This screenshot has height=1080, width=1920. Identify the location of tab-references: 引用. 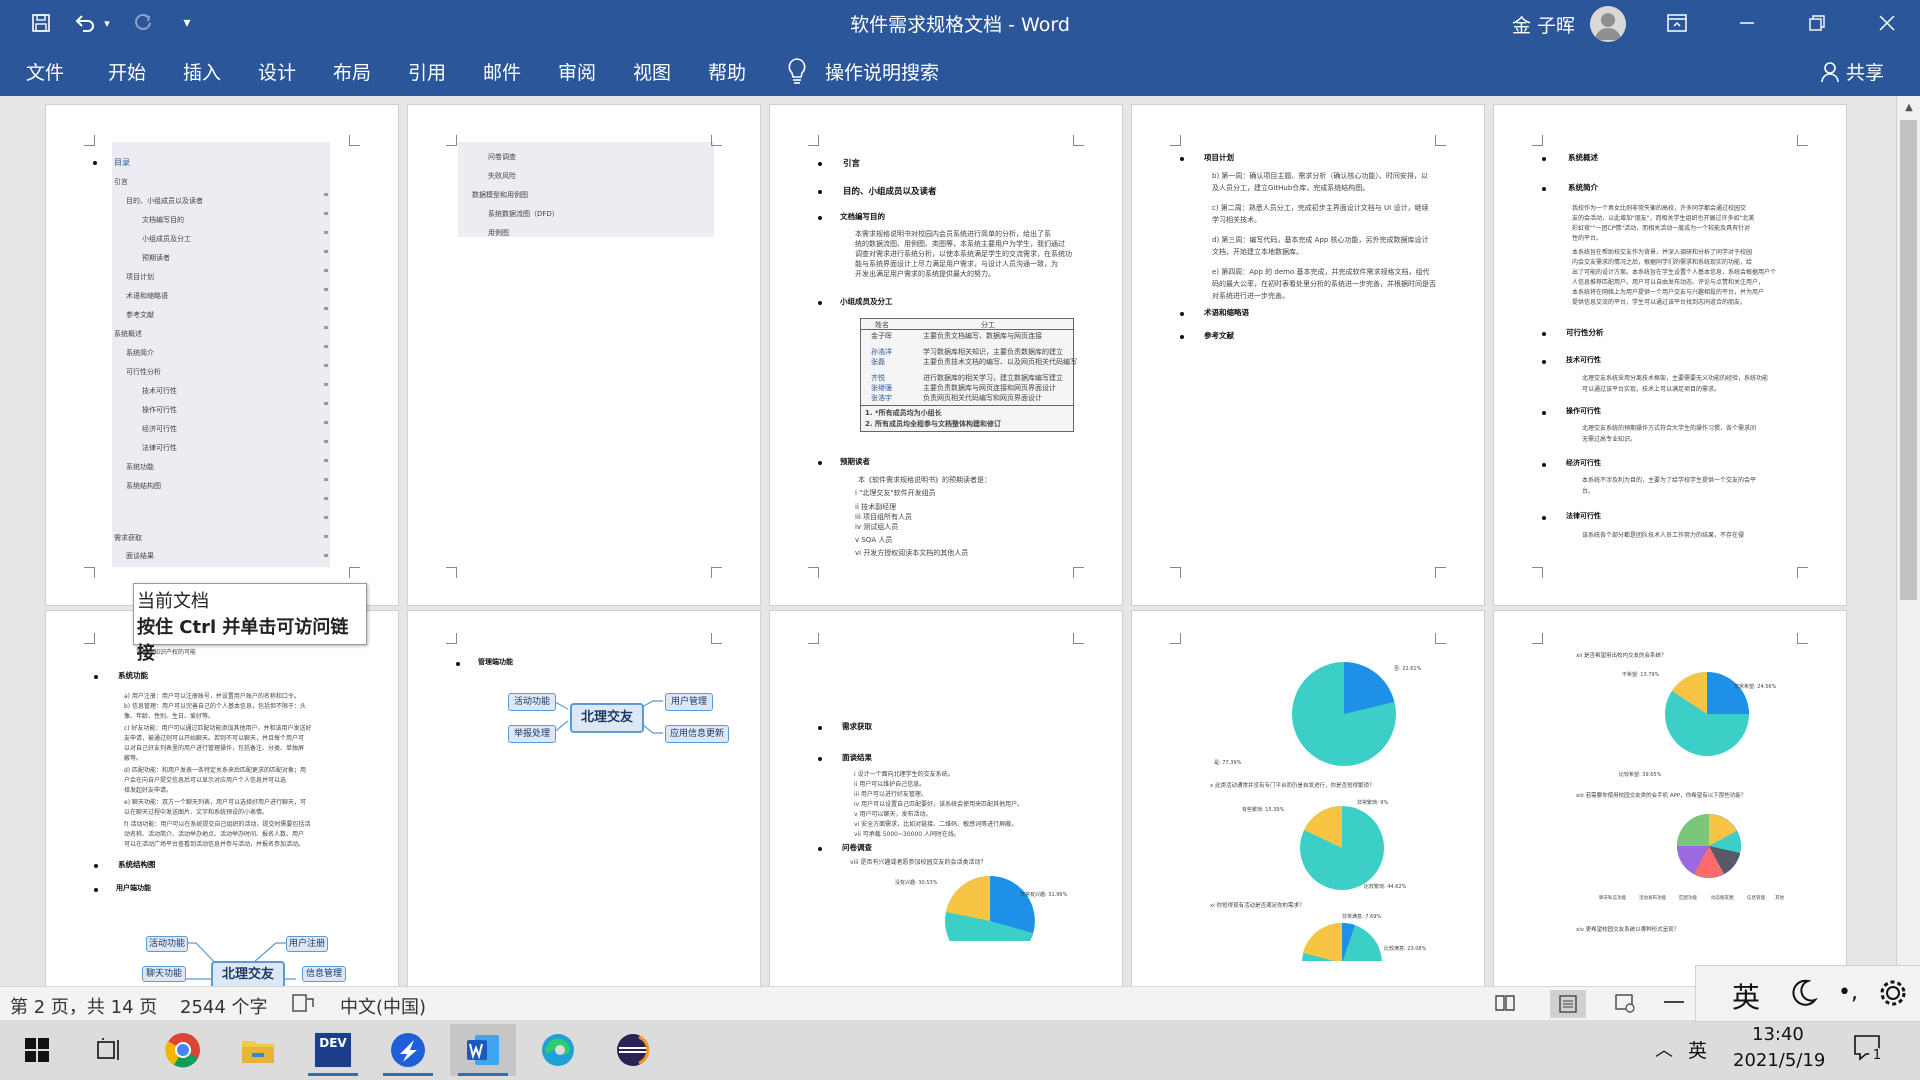
(427, 71).